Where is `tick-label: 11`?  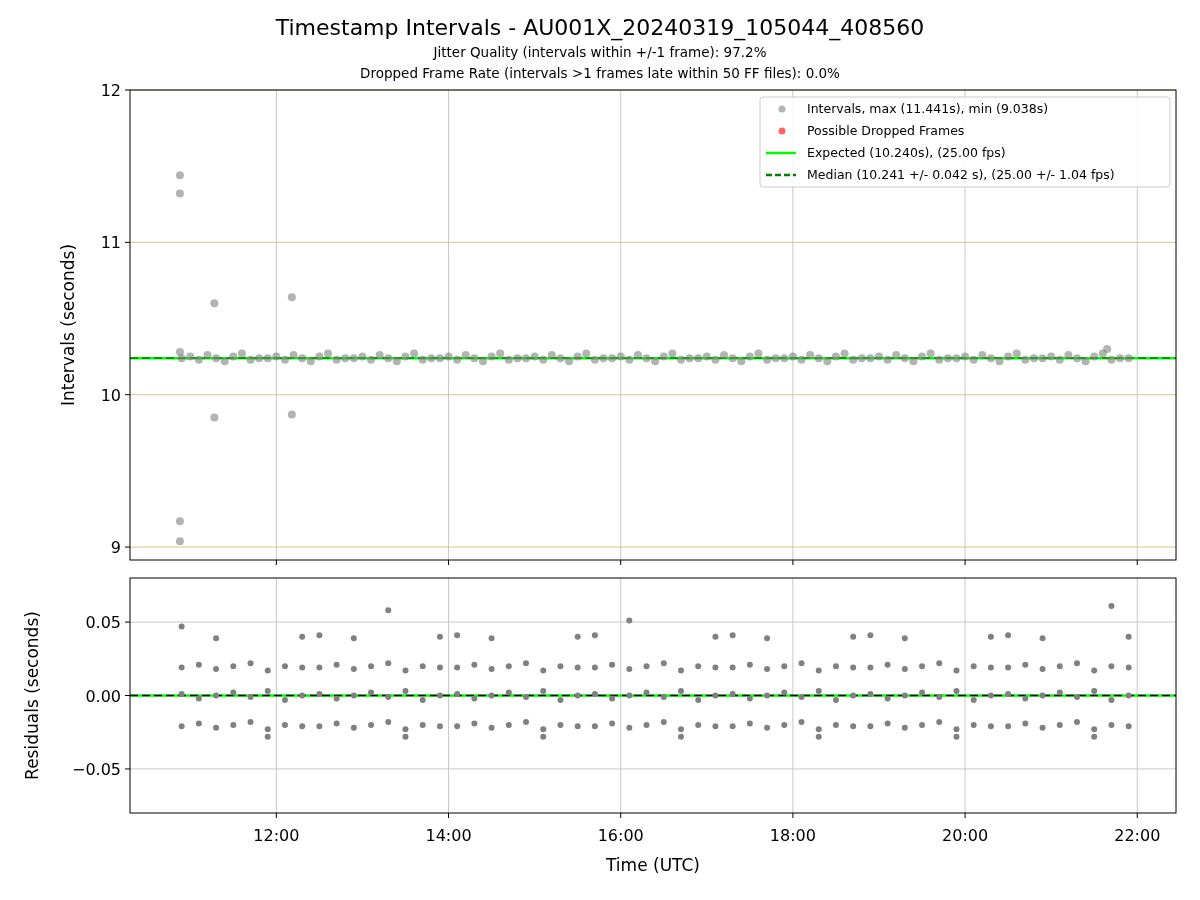 tick-label: 11 is located at coordinates (110, 243).